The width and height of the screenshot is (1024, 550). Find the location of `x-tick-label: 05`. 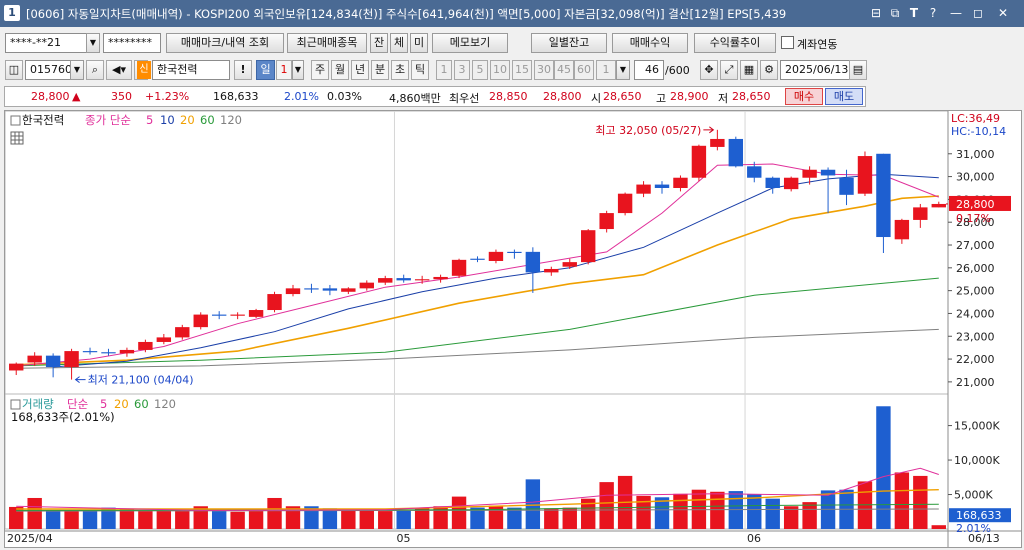

x-tick-label: 05 is located at coordinates (403, 538).